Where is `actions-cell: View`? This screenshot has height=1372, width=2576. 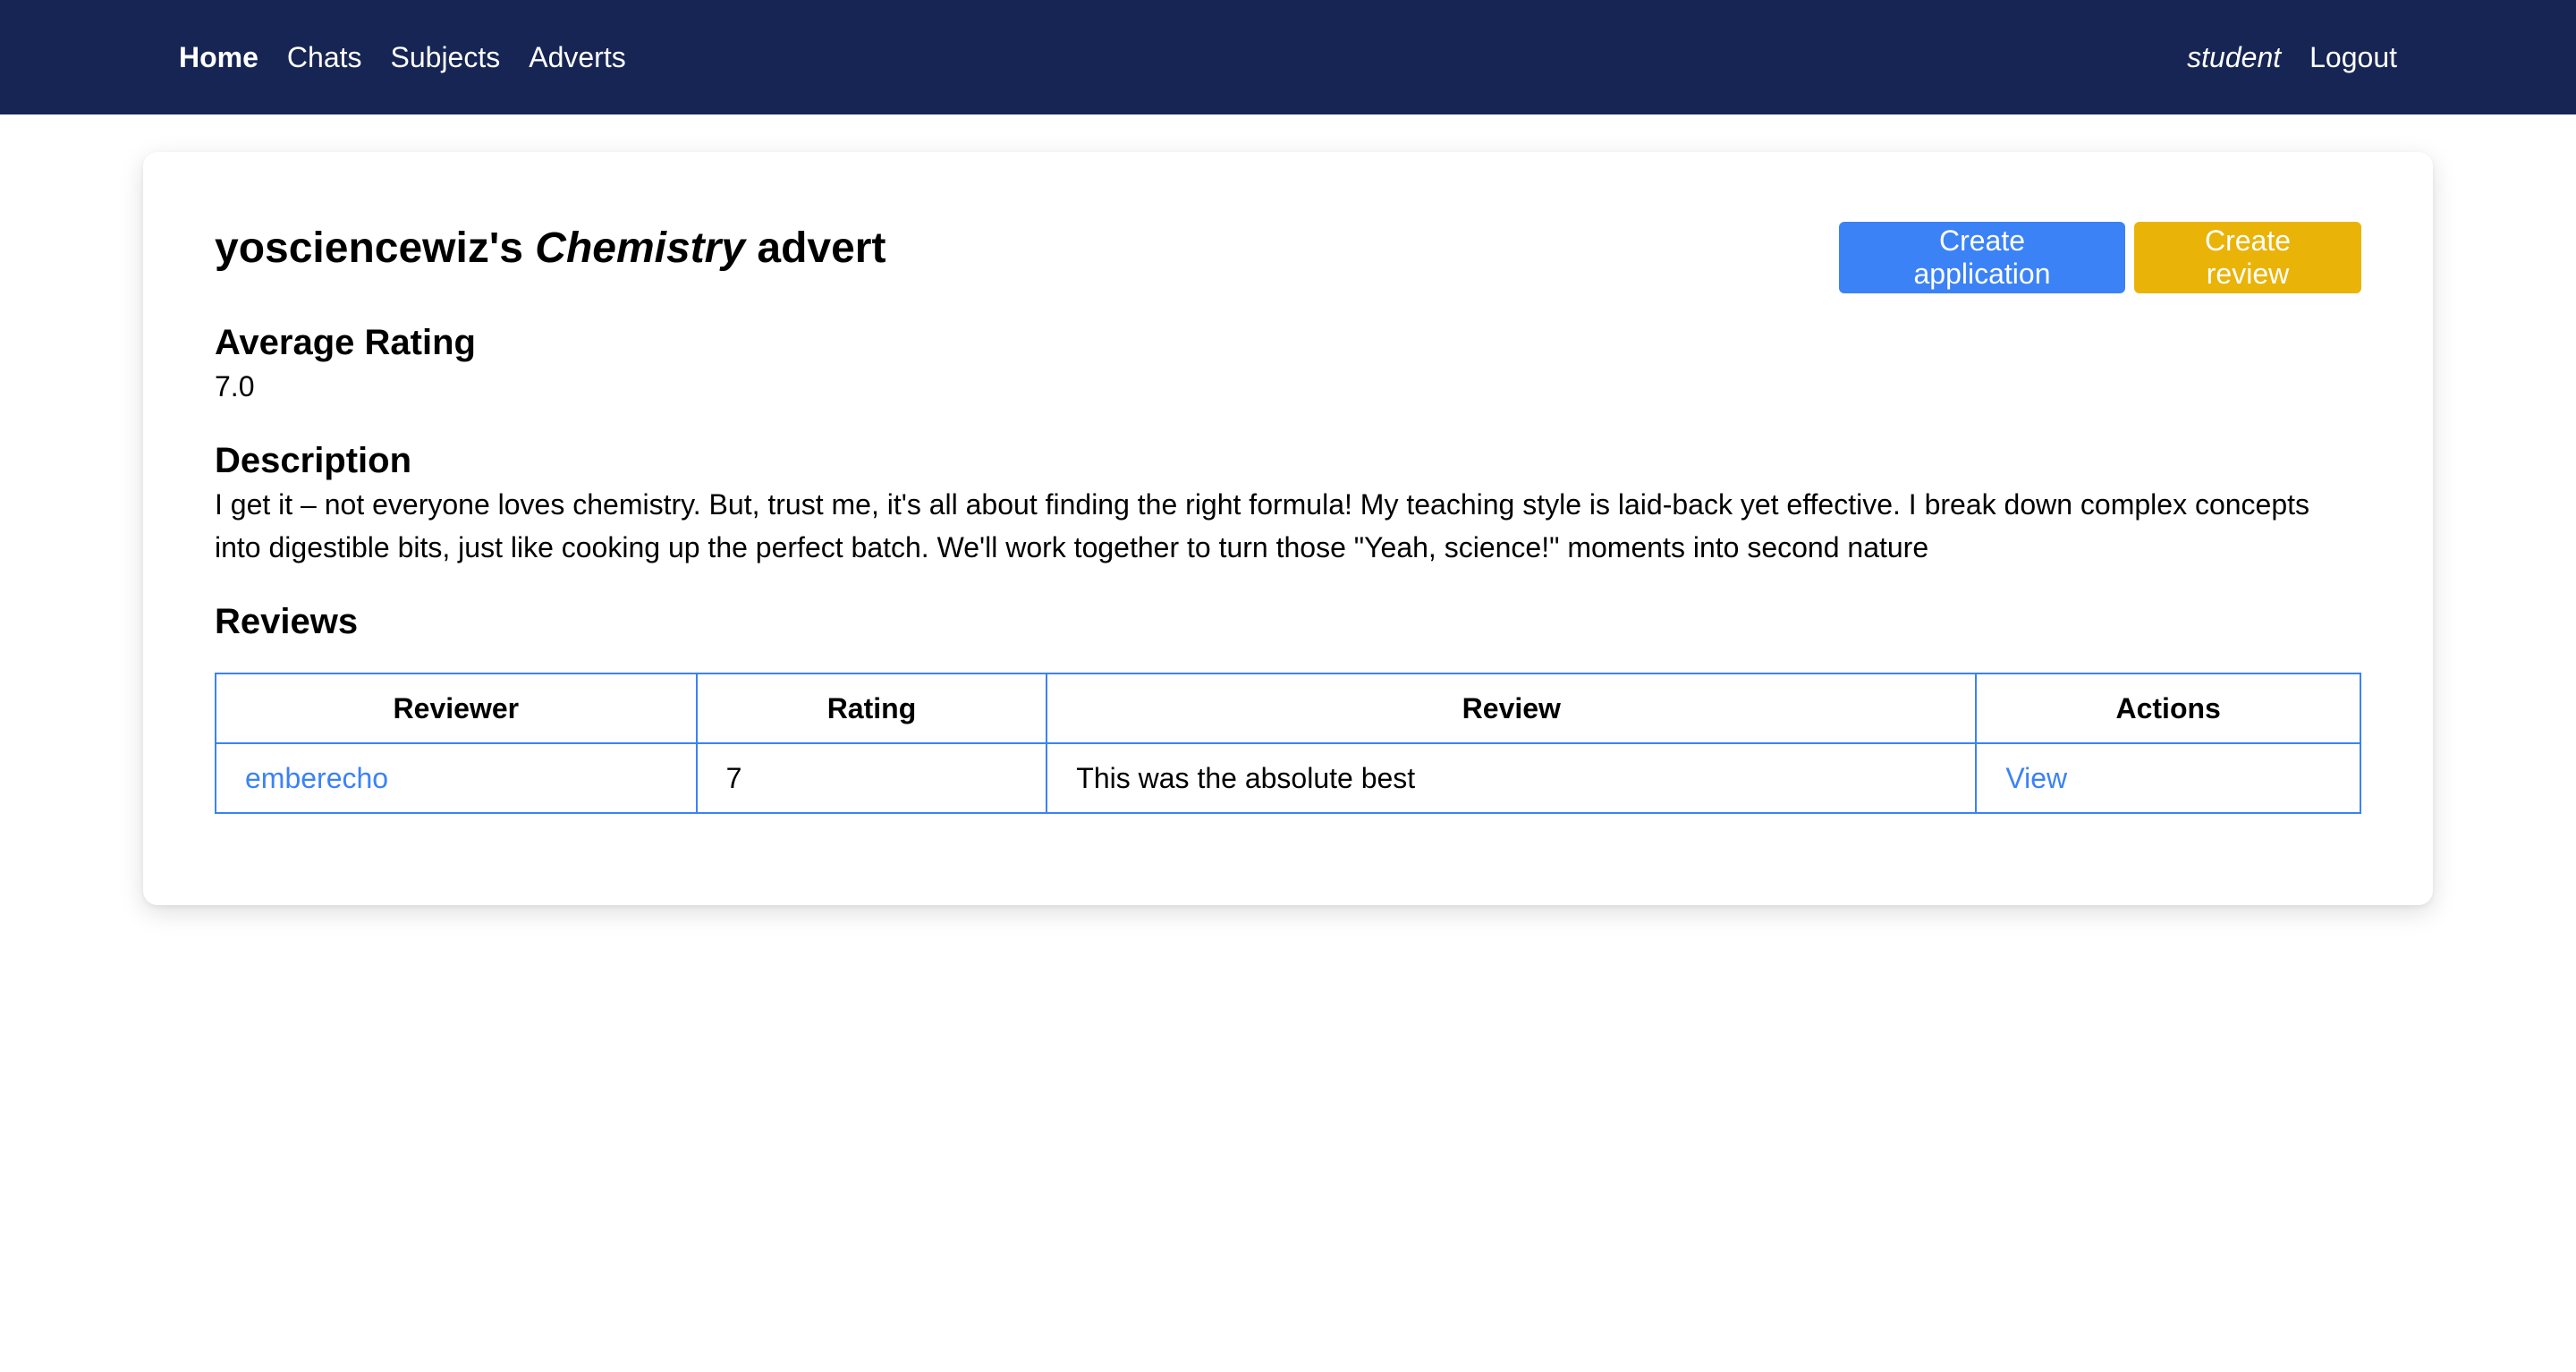 actions-cell: View is located at coordinates (2168, 778).